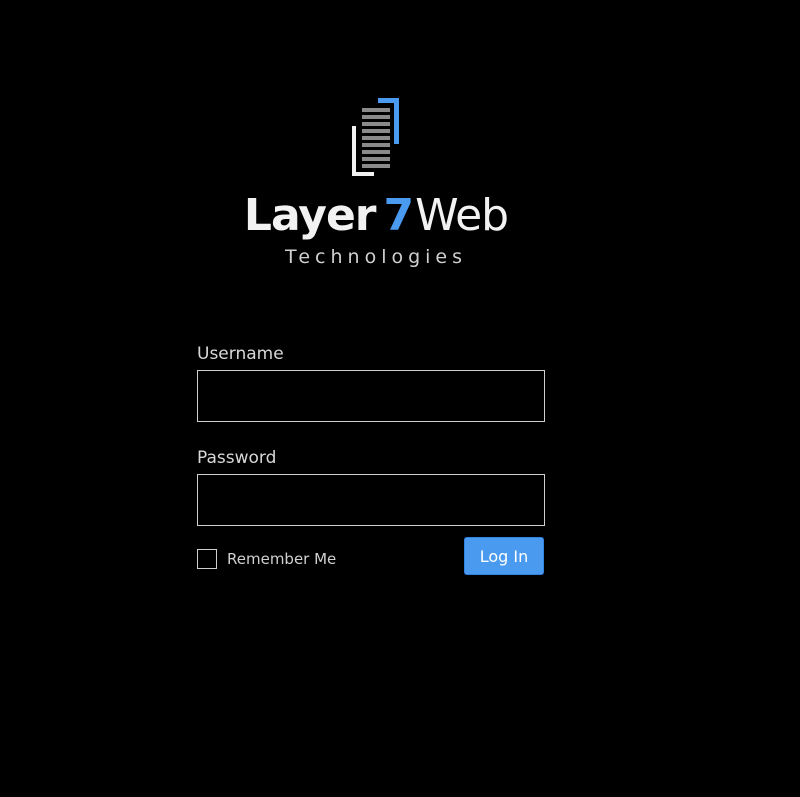 Image resolution: width=800 pixels, height=797 pixels. I want to click on password-label: Password, so click(237, 458).